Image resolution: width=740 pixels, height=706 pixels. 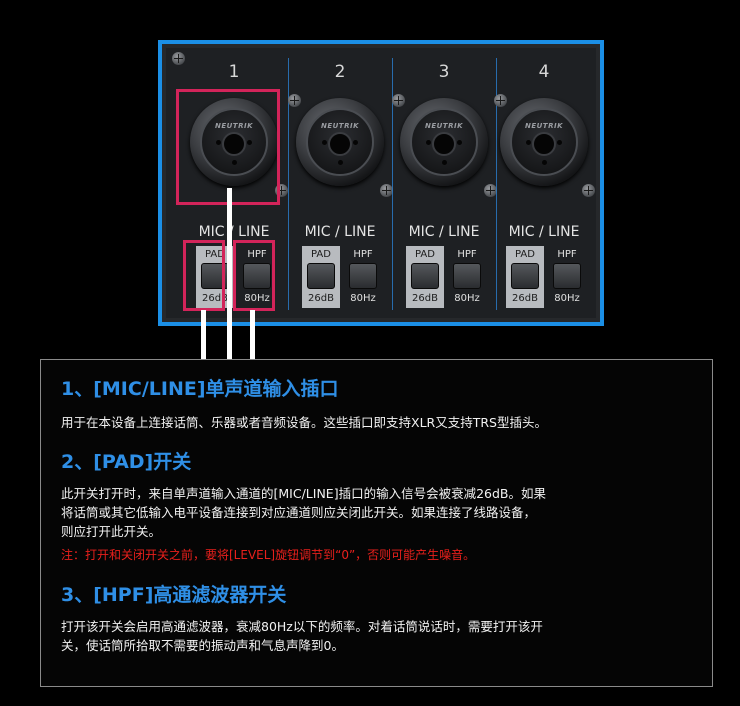 I want to click on channel-2: 2 NEUTRIK MIC / LINE PAD 26dB HPF 80Hz, so click(x=340, y=183).